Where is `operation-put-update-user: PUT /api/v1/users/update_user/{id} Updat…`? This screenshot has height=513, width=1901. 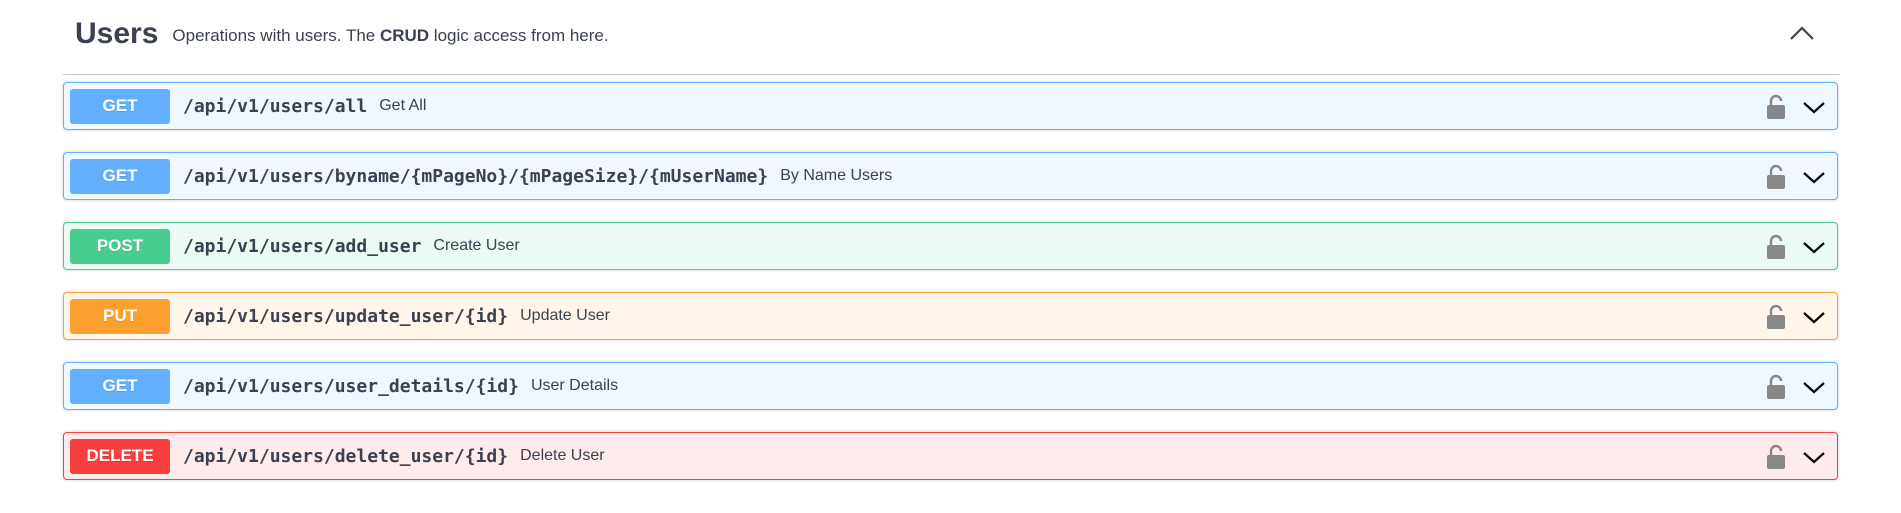 operation-put-update-user: PUT /api/v1/users/update_user/{id} Updat… is located at coordinates (950, 316).